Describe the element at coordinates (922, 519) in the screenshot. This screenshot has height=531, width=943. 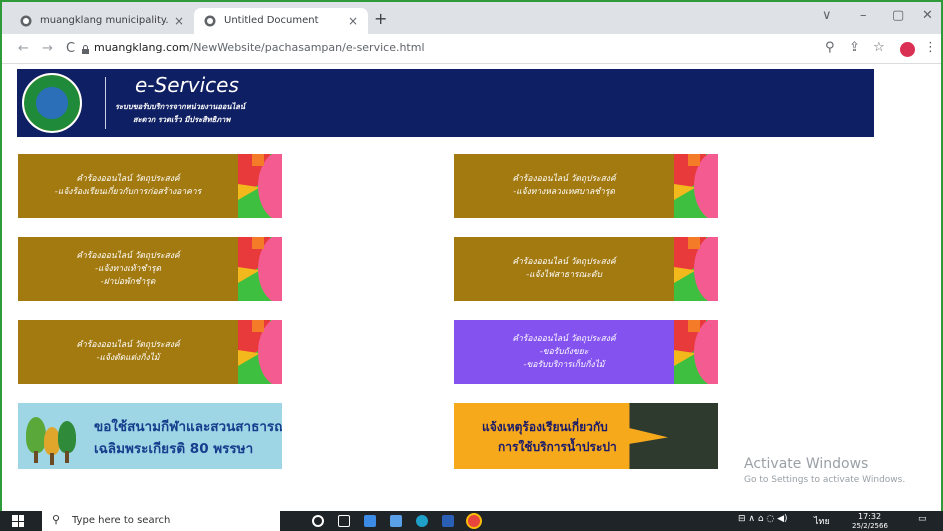
I see `notification-icon: ▭` at that location.